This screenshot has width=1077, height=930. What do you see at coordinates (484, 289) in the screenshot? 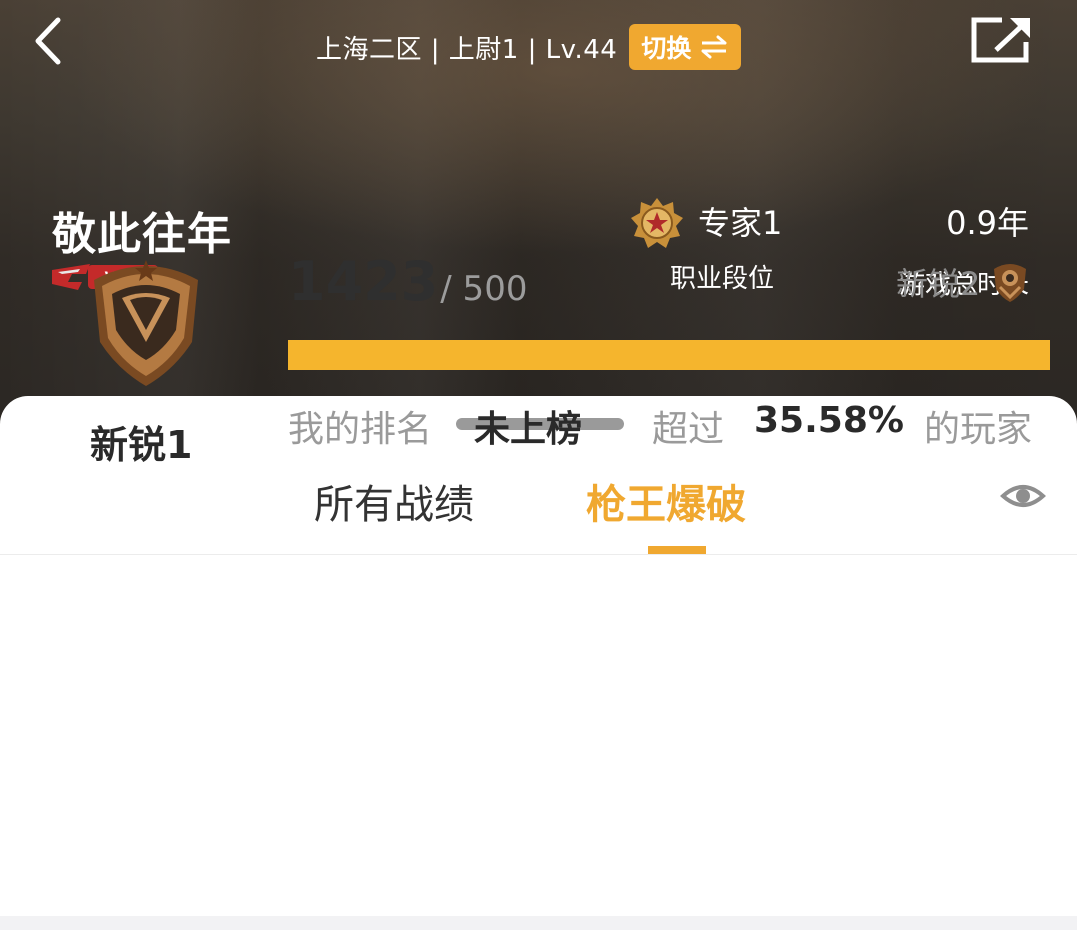
I see `score-target: / 500` at bounding box center [484, 289].